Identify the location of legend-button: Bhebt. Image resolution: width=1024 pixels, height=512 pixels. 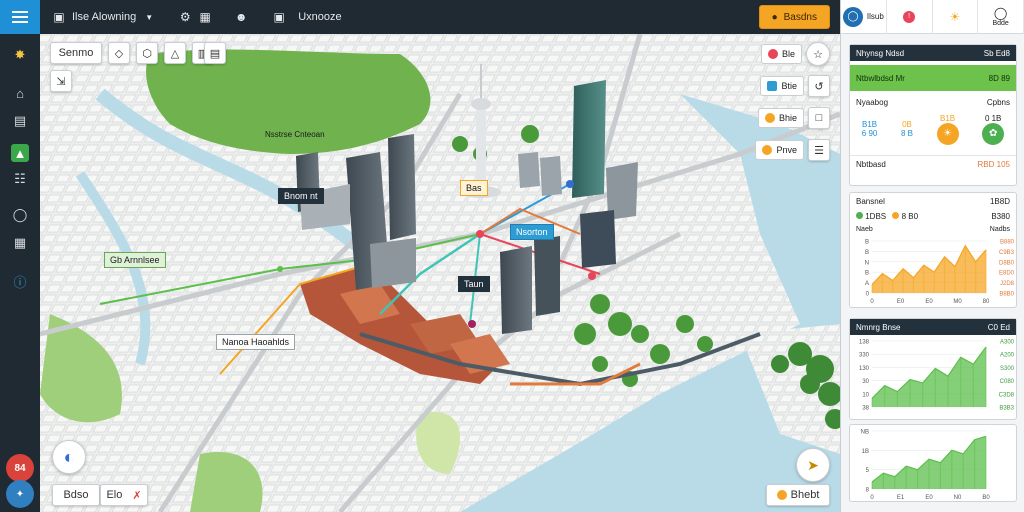
(798, 495).